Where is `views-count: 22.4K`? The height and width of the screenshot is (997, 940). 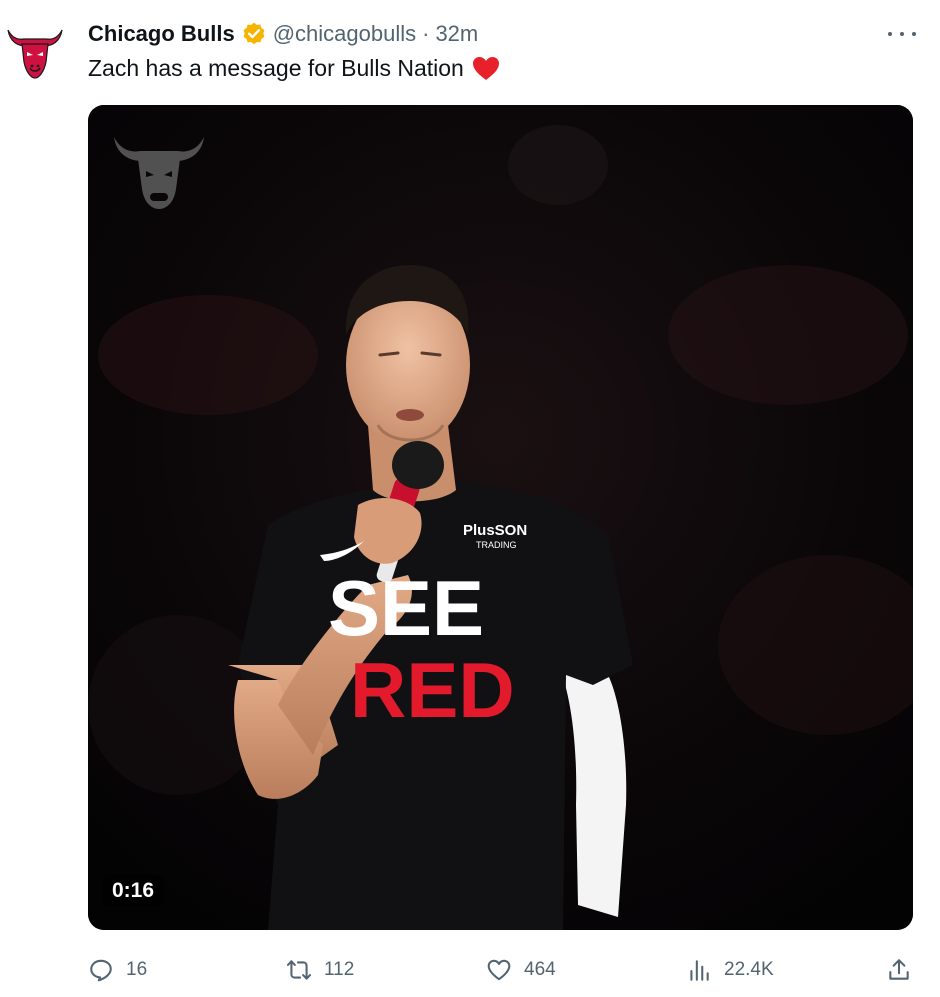 views-count: 22.4K is located at coordinates (749, 969).